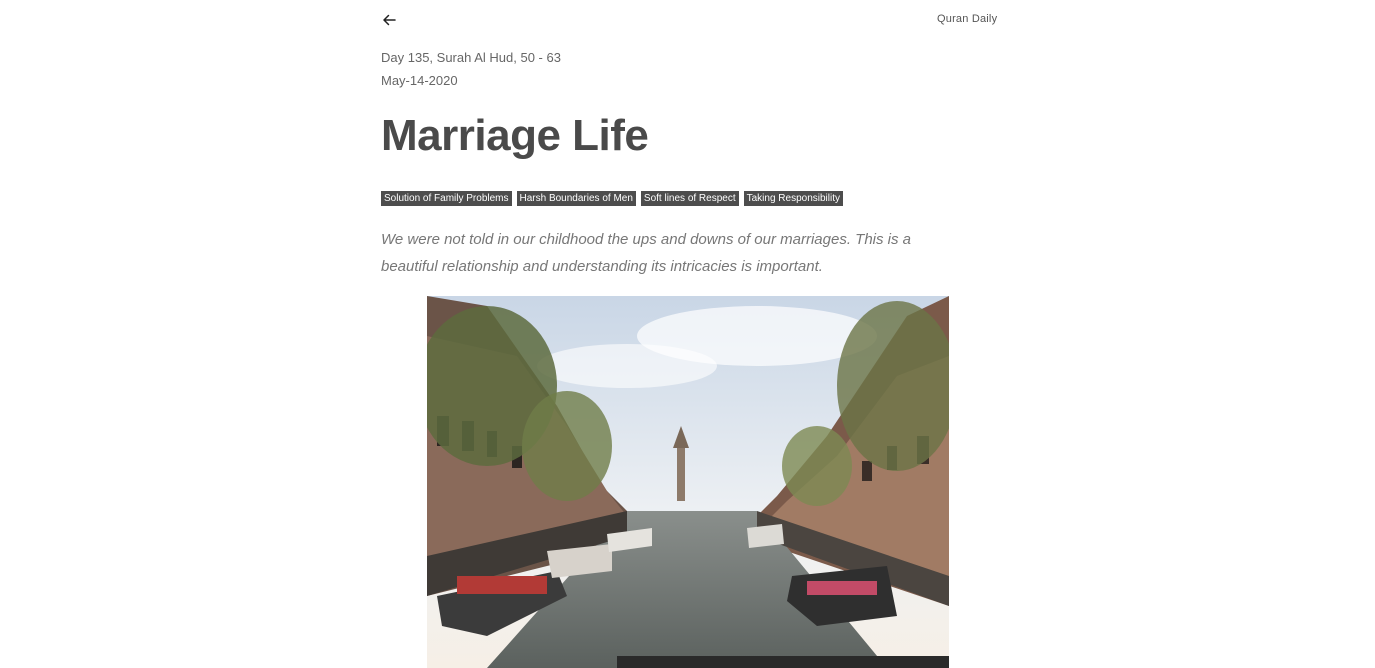 The image size is (1375, 668). I want to click on tag-chip: Taking Responsibility, so click(793, 198).